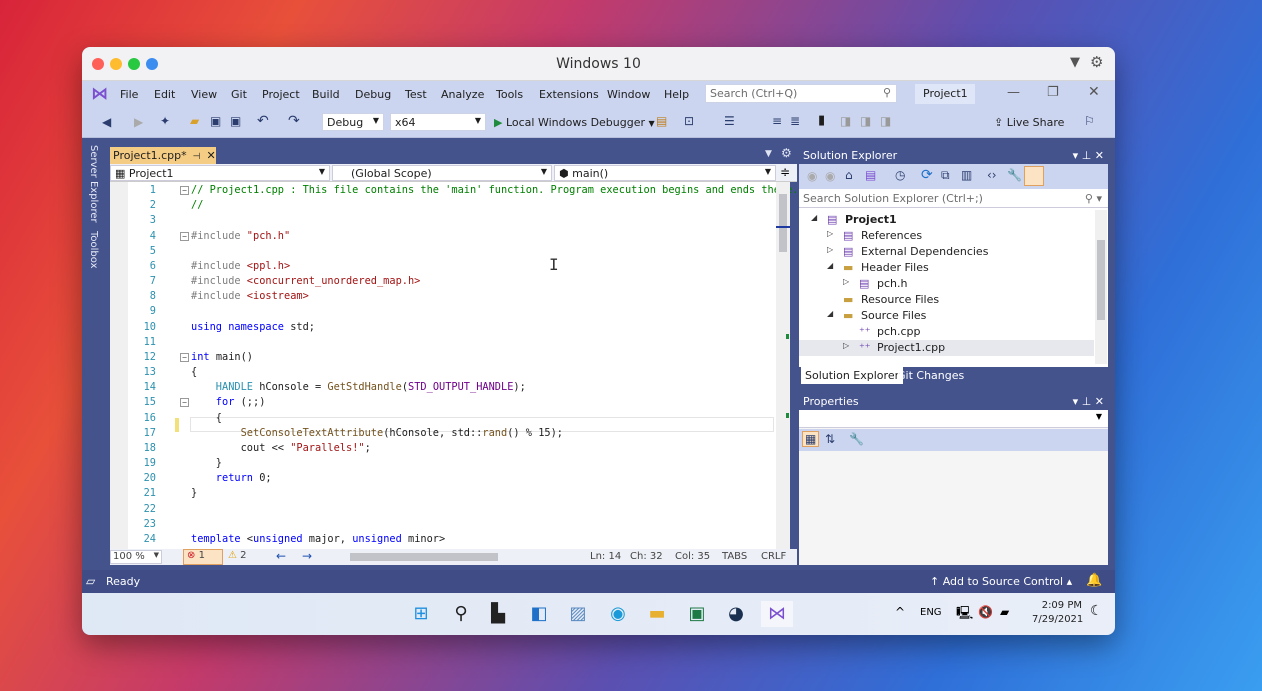  I want to click on start-icon: ⊞, so click(421, 614).